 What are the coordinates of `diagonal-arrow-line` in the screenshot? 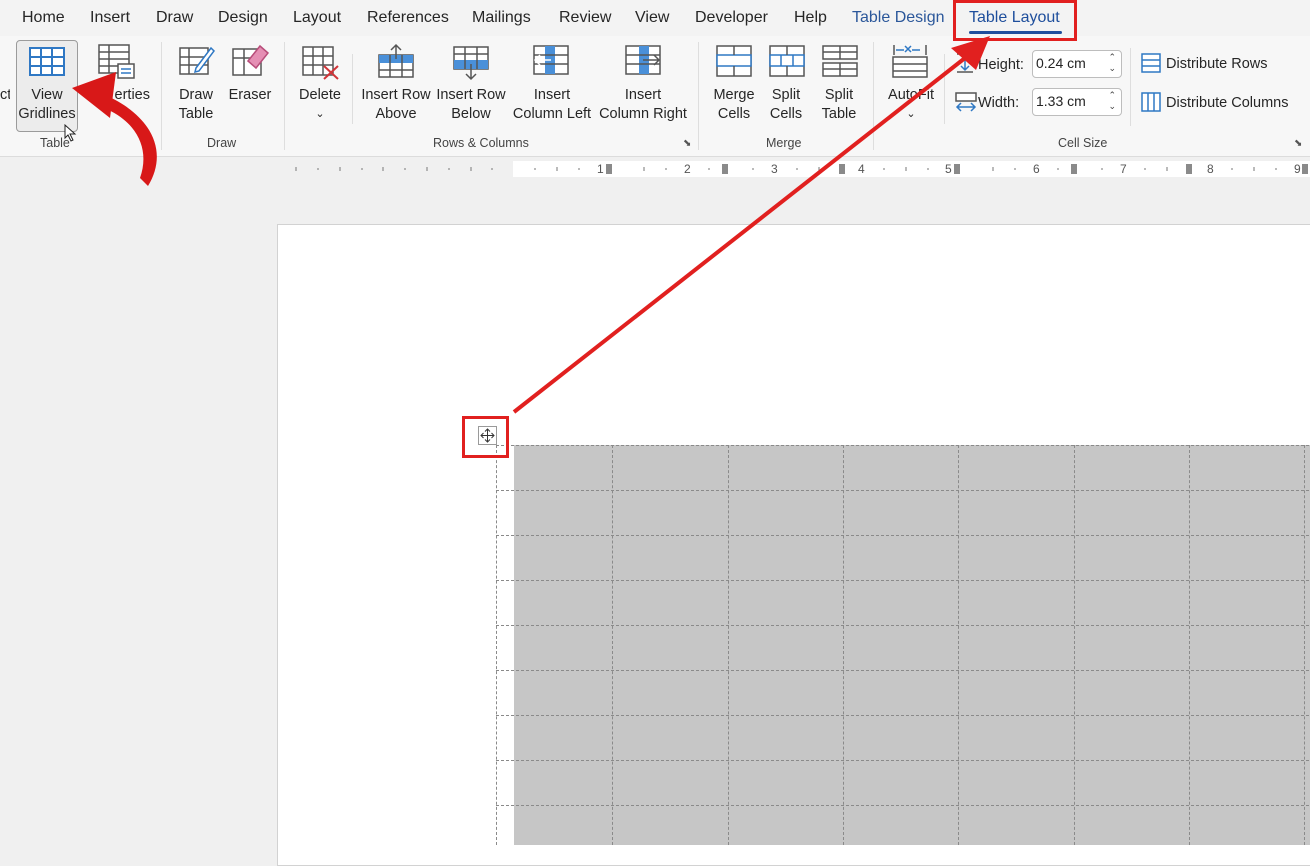 It's located at (739, 235).